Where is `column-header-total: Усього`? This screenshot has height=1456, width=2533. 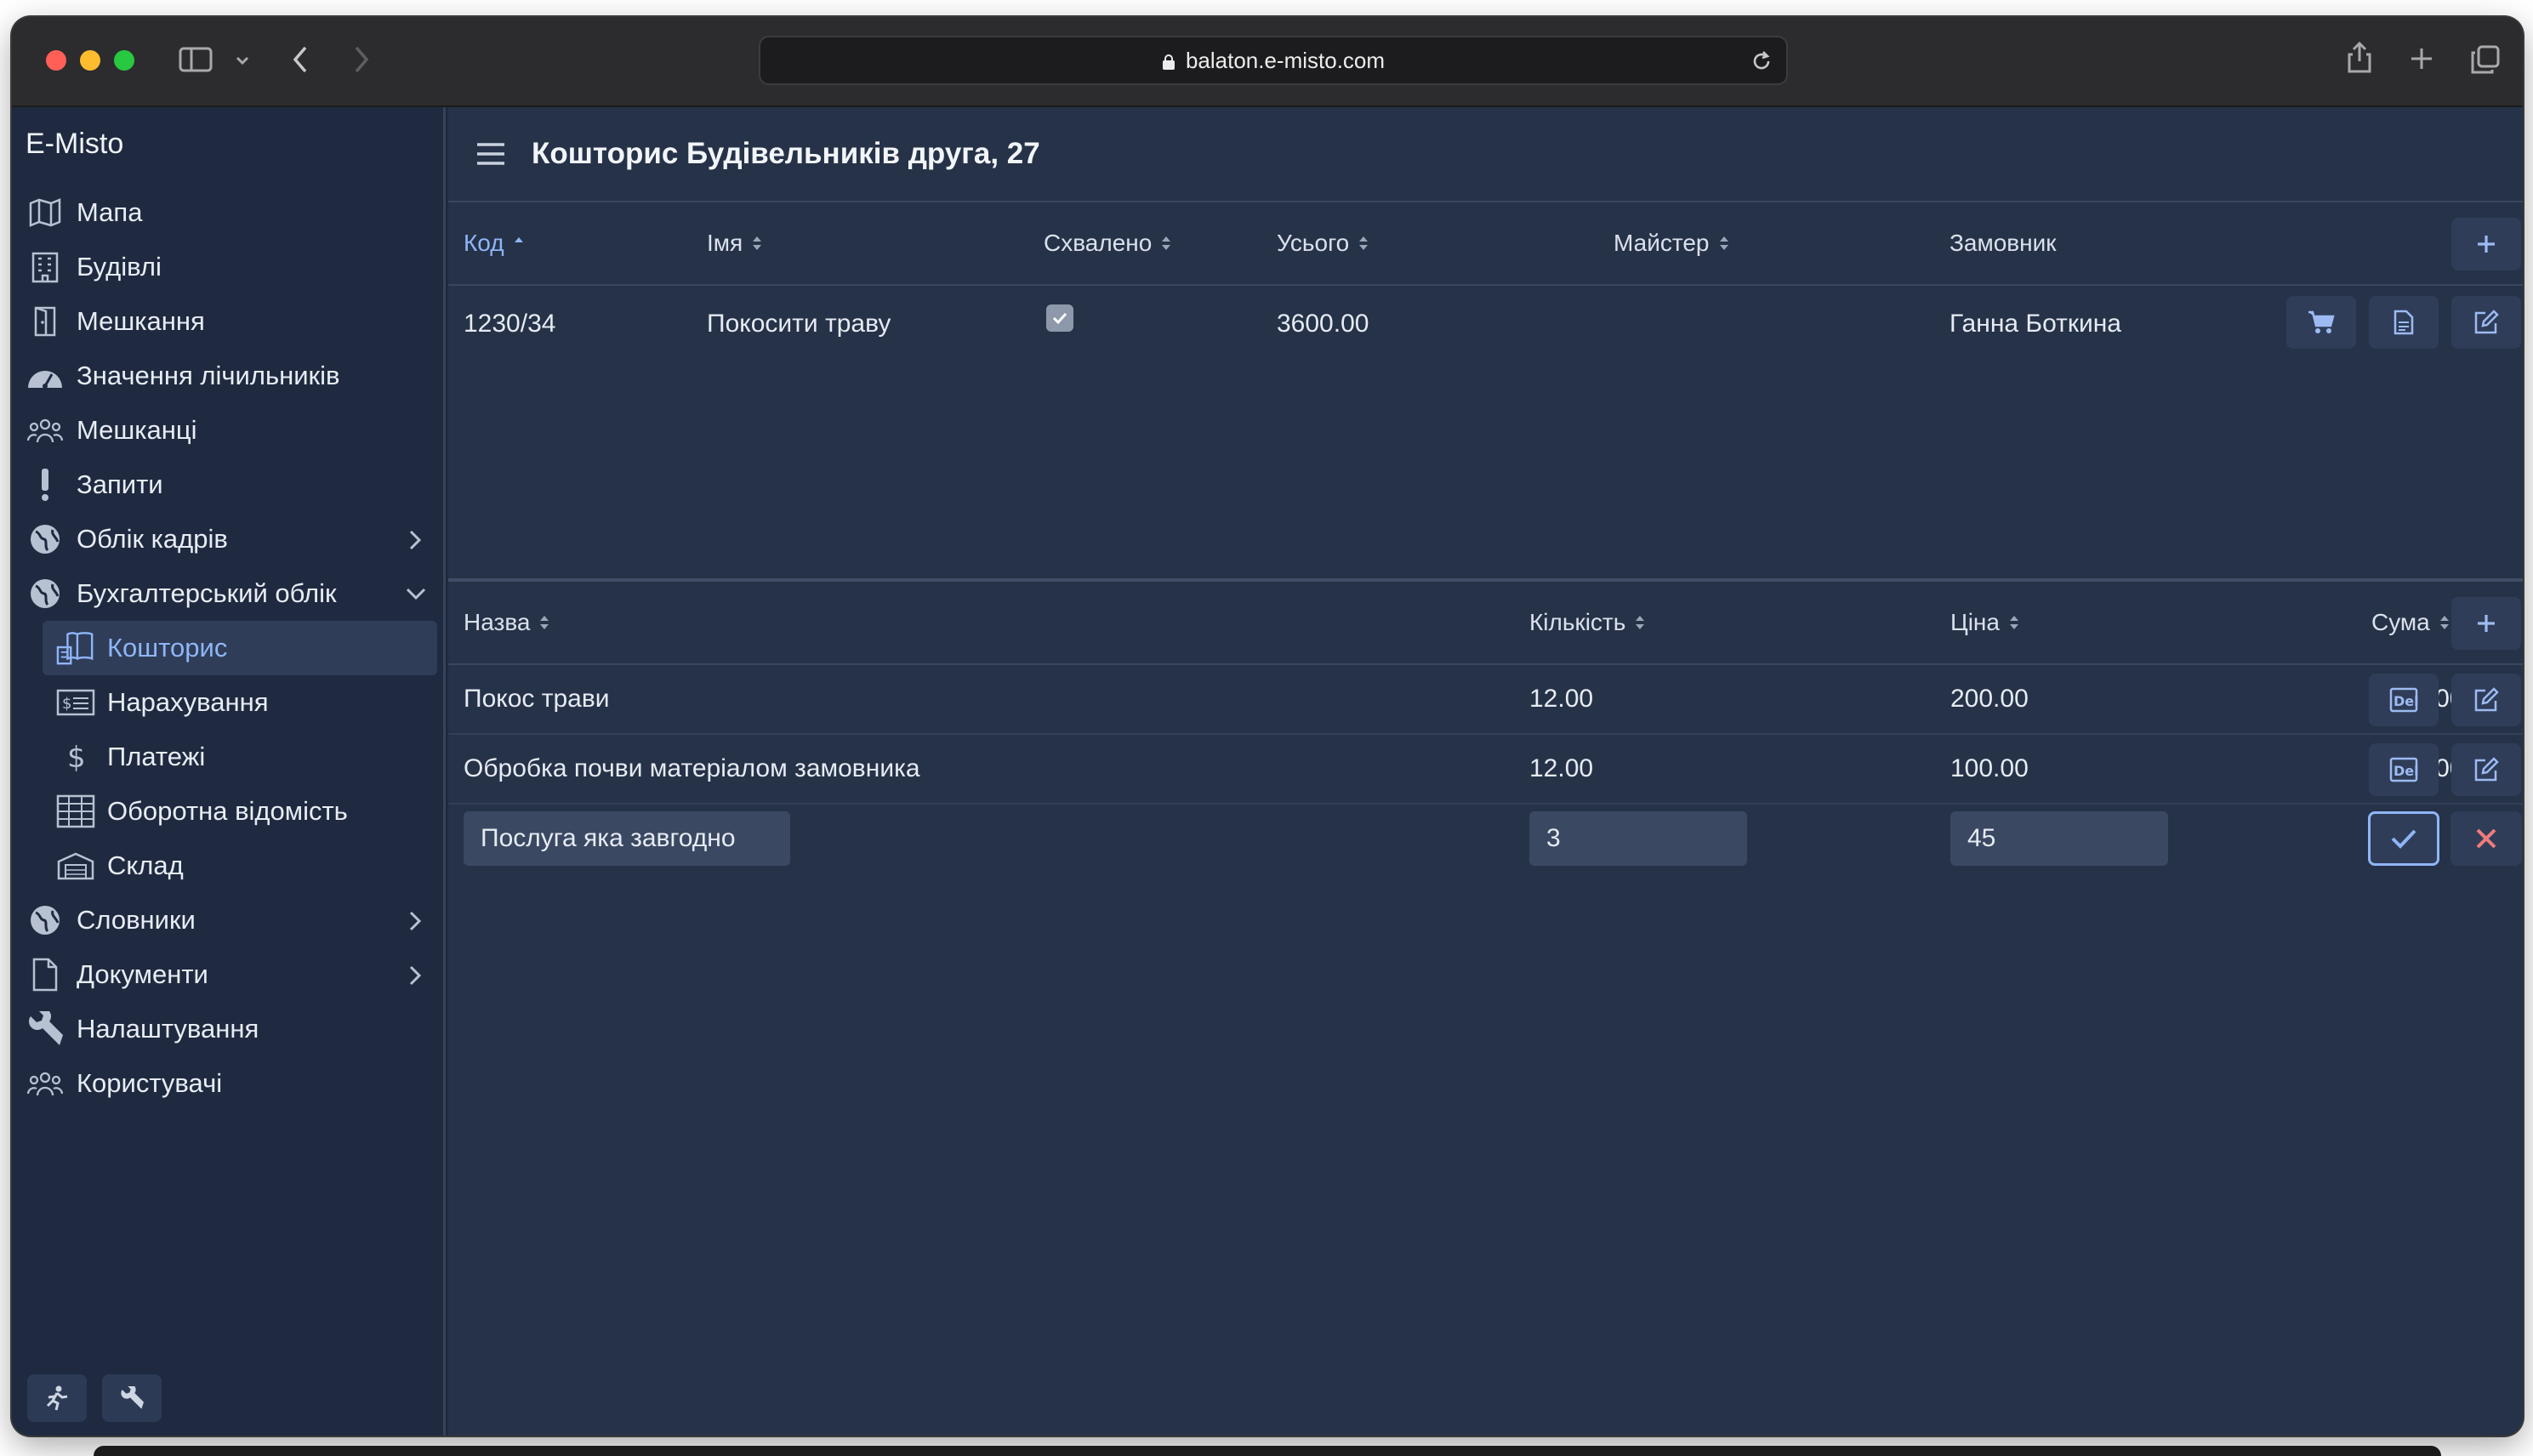
column-header-total: Усього is located at coordinates (1323, 243).